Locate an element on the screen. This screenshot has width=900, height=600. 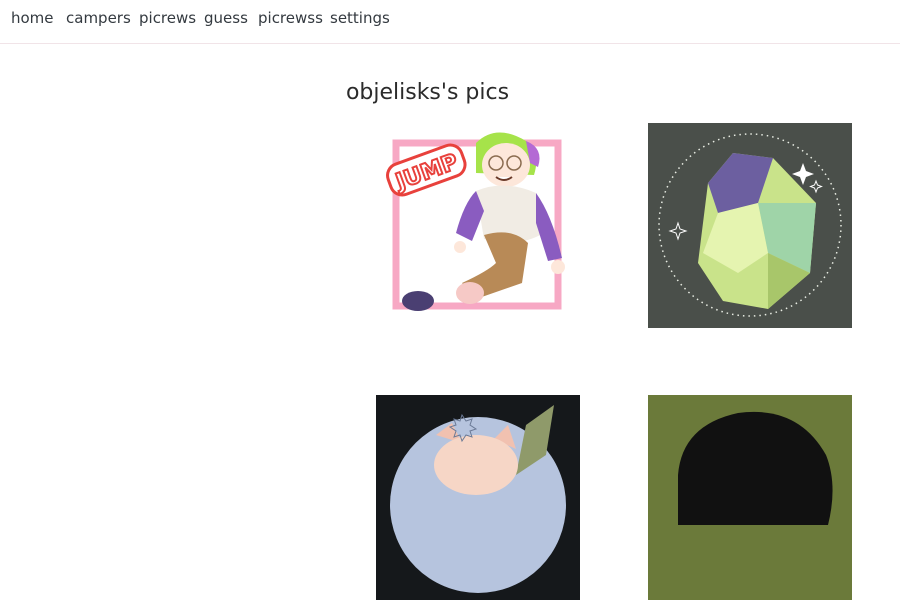
cat-portrait-image is located at coordinates (478, 497).